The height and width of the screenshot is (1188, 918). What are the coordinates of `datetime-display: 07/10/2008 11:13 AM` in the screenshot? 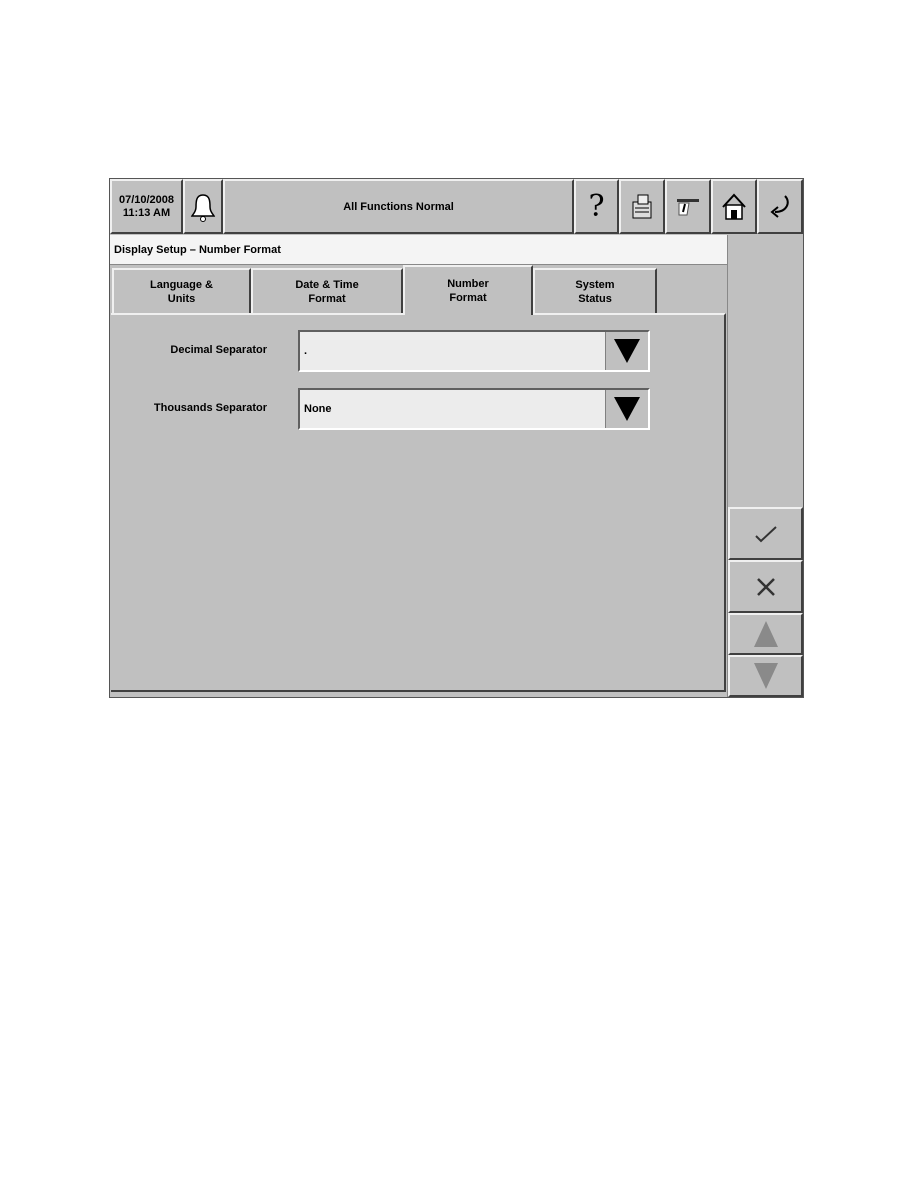 It's located at (146, 206).